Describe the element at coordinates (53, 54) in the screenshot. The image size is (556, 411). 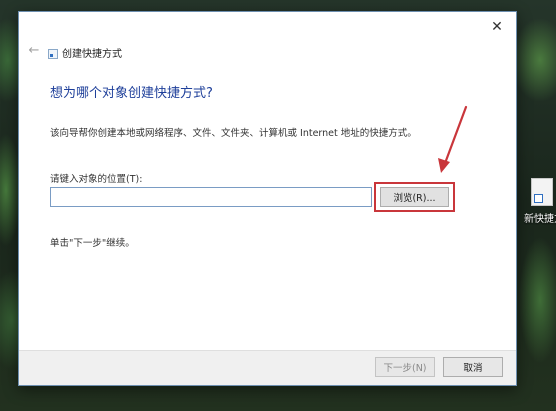
I see `shortcut-title-icon` at that location.